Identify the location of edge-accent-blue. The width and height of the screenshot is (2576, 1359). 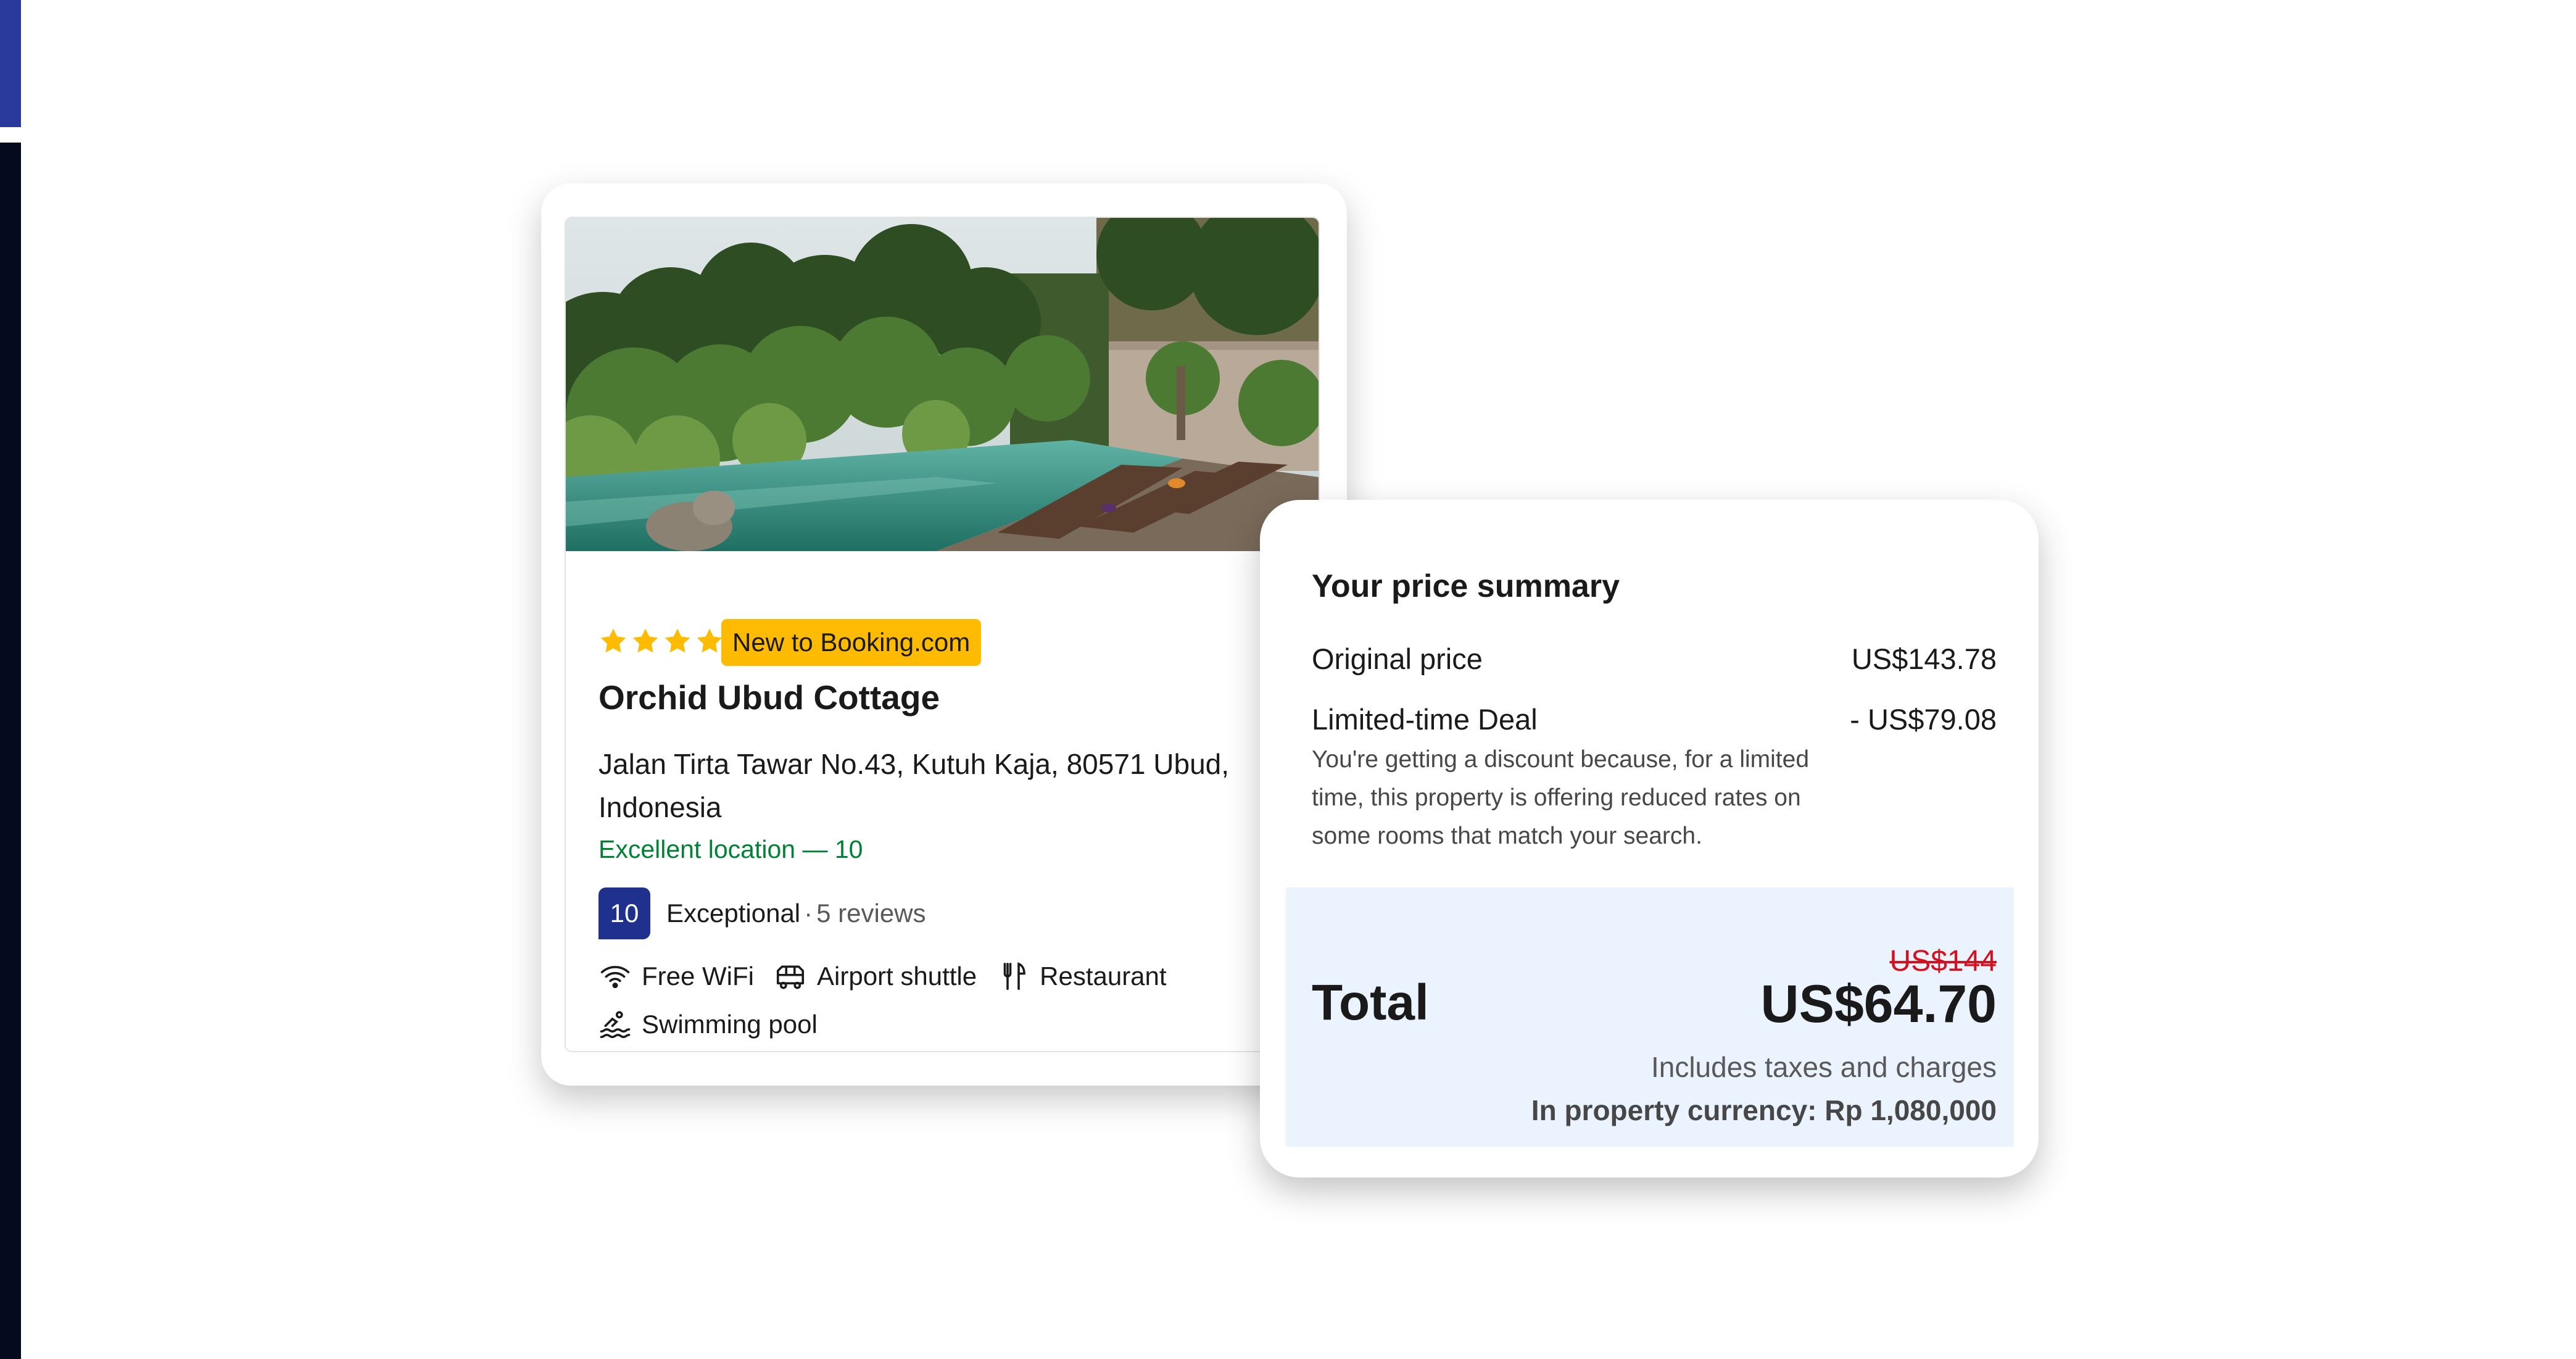
(11, 63).